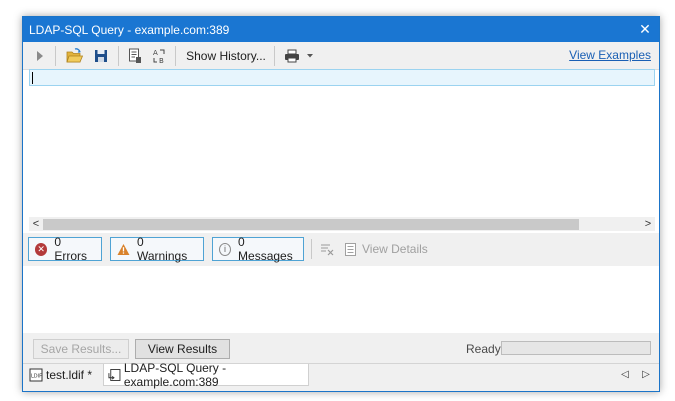 The height and width of the screenshot is (401, 675). I want to click on save-icon, so click(101, 56).